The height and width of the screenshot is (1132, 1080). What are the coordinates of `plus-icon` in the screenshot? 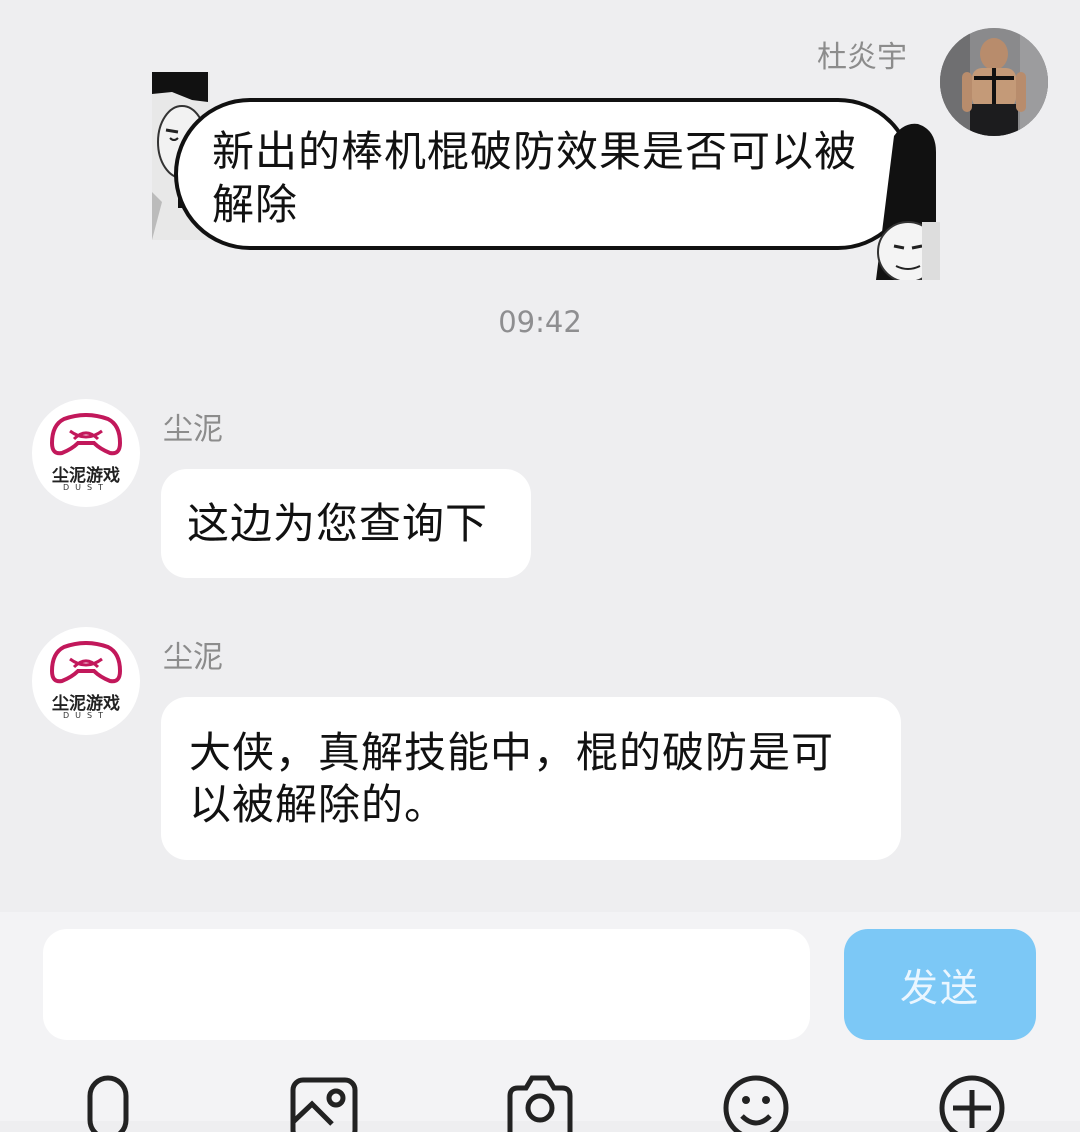 It's located at (972, 1102).